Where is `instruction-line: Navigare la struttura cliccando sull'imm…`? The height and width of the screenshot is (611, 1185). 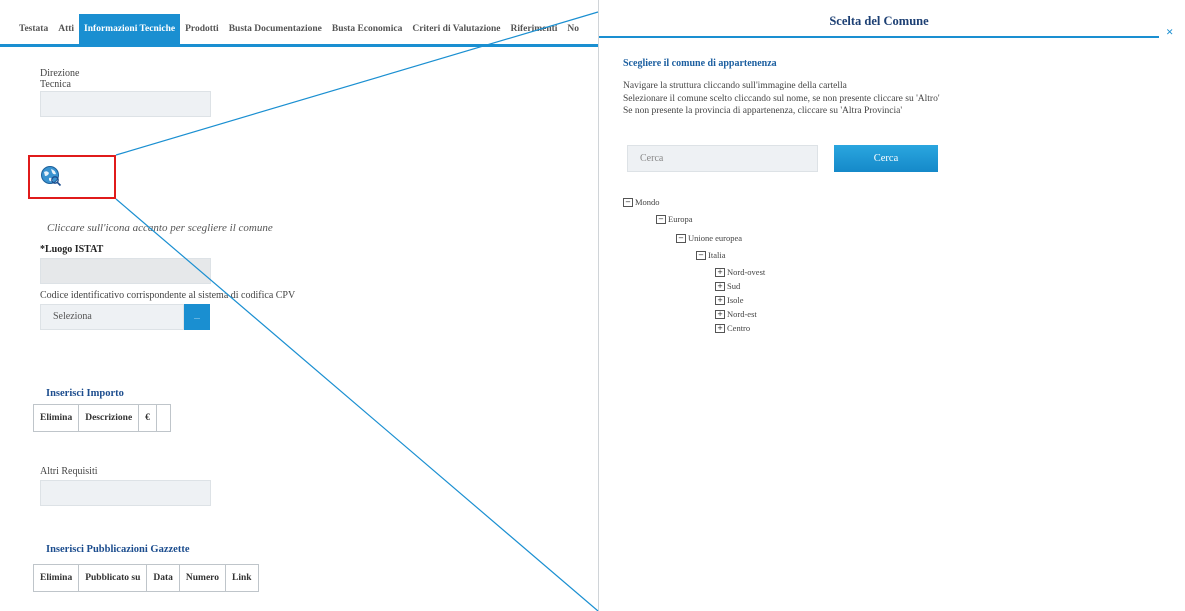
instruction-line: Navigare la struttura cliccando sull'imm… is located at coordinates (735, 86).